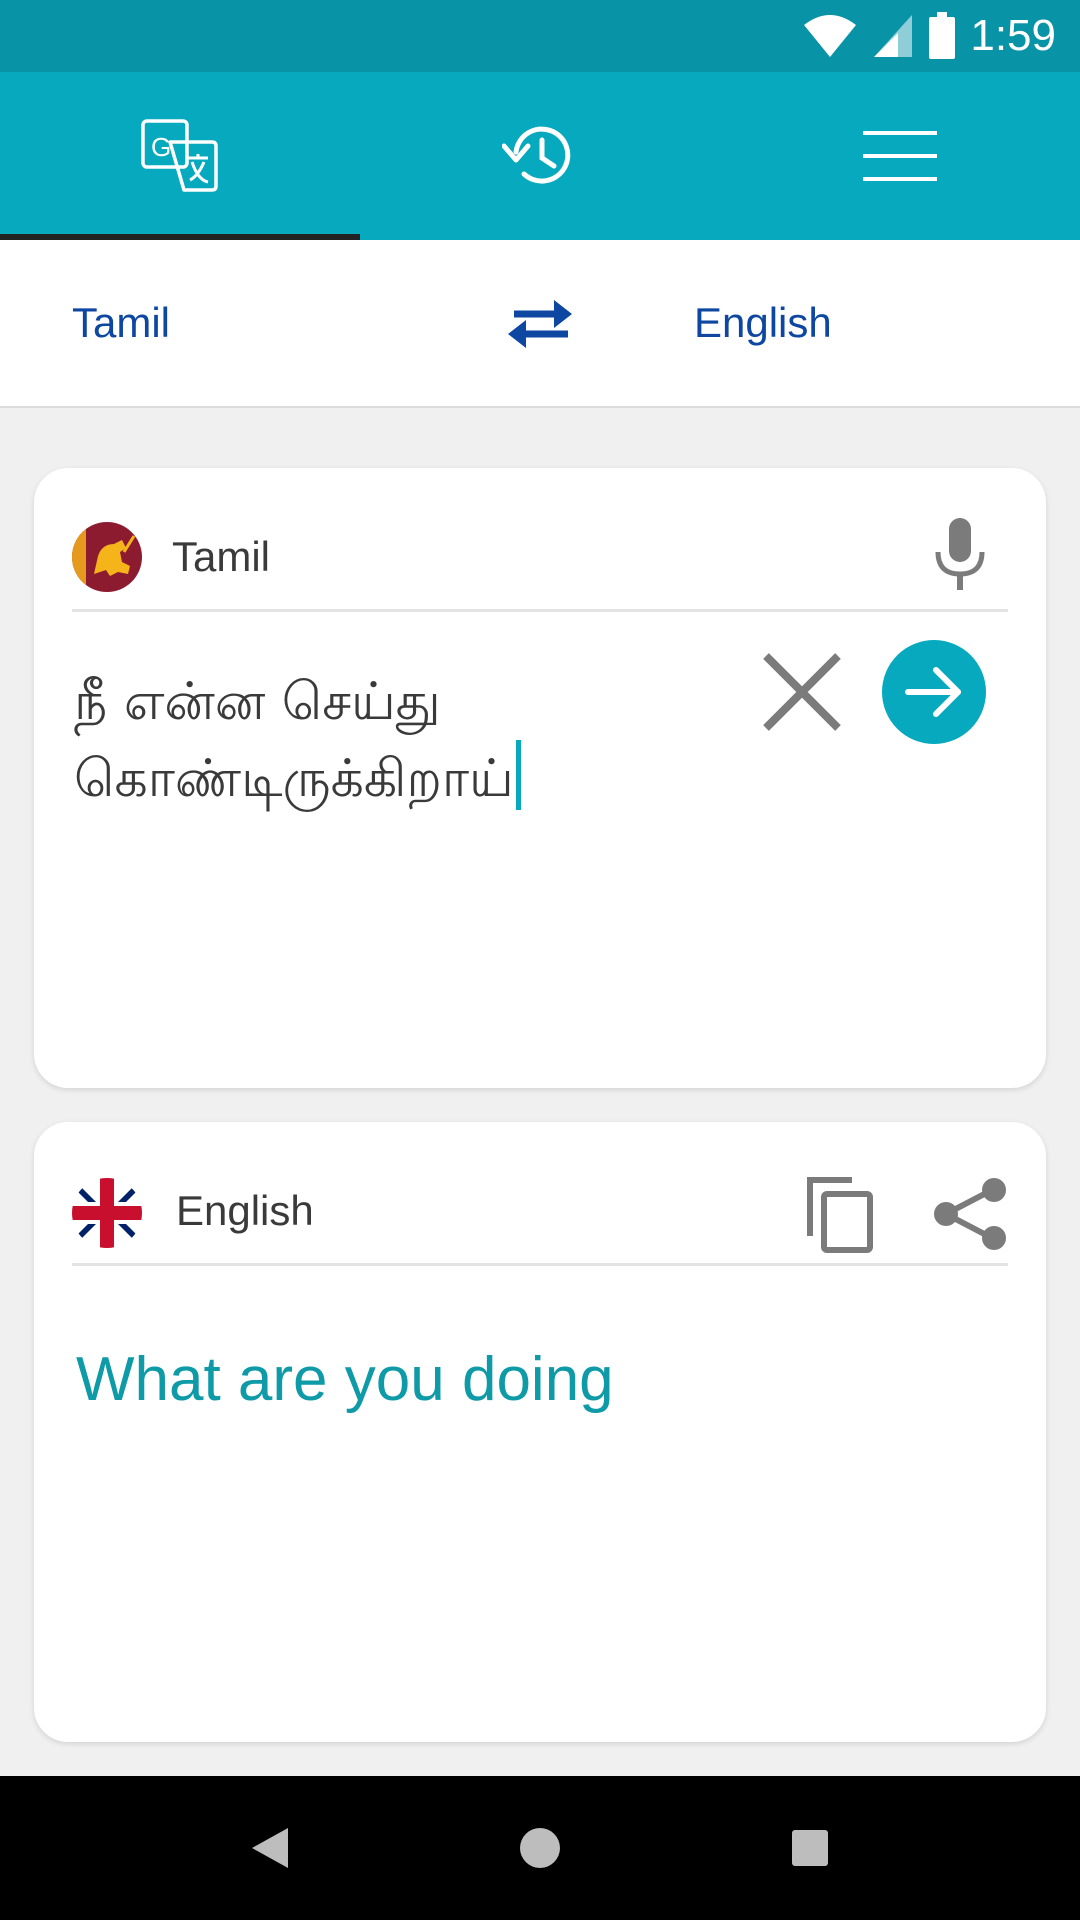 This screenshot has height=1920, width=1080. I want to click on battery-icon, so click(942, 35).